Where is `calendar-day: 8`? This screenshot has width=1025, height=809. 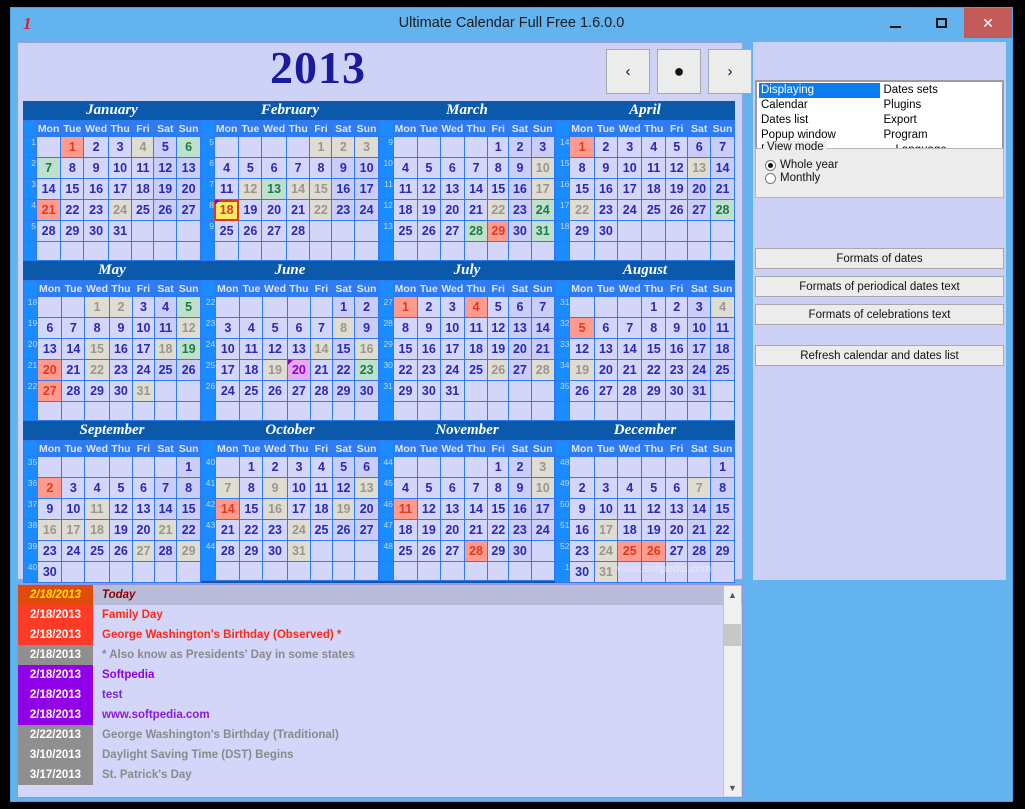 calendar-day: 8 is located at coordinates (582, 168).